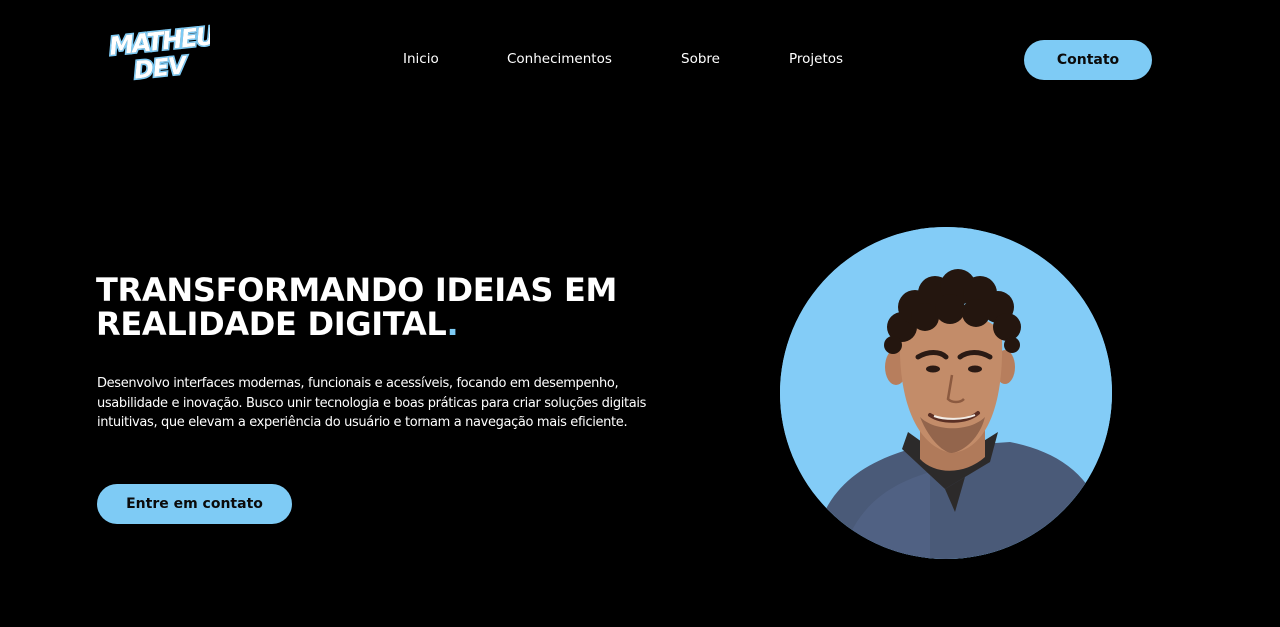  What do you see at coordinates (421, 59) in the screenshot?
I see `nav-link-inicio: Inicio` at bounding box center [421, 59].